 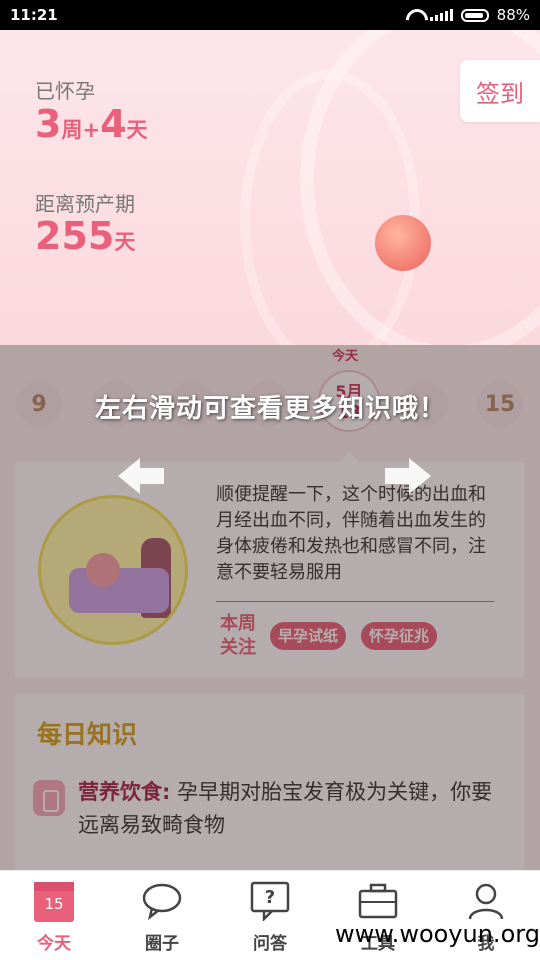 I want to click on arrow-left-icon, so click(x=141, y=476).